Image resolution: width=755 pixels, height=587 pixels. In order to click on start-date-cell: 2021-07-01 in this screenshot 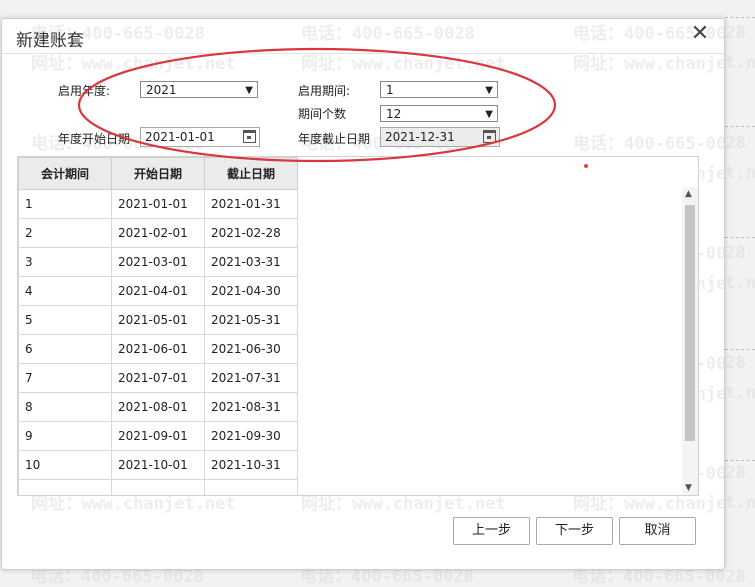, I will do `click(158, 378)`.